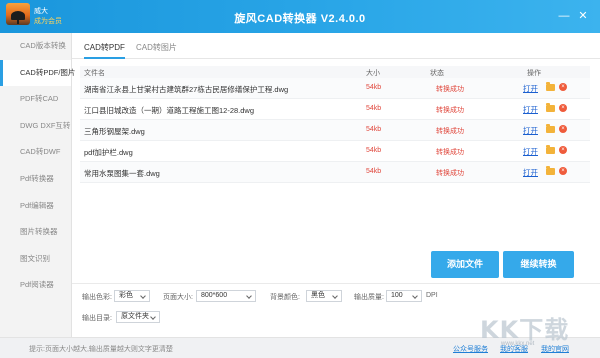 The width and height of the screenshot is (600, 358). Describe the element at coordinates (336, 283) in the screenshot. I see `settings-divider` at that location.